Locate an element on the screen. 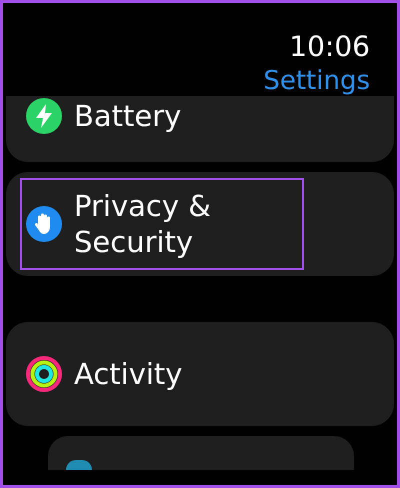 This screenshot has height=488, width=400. partial-icon is located at coordinates (79, 465).